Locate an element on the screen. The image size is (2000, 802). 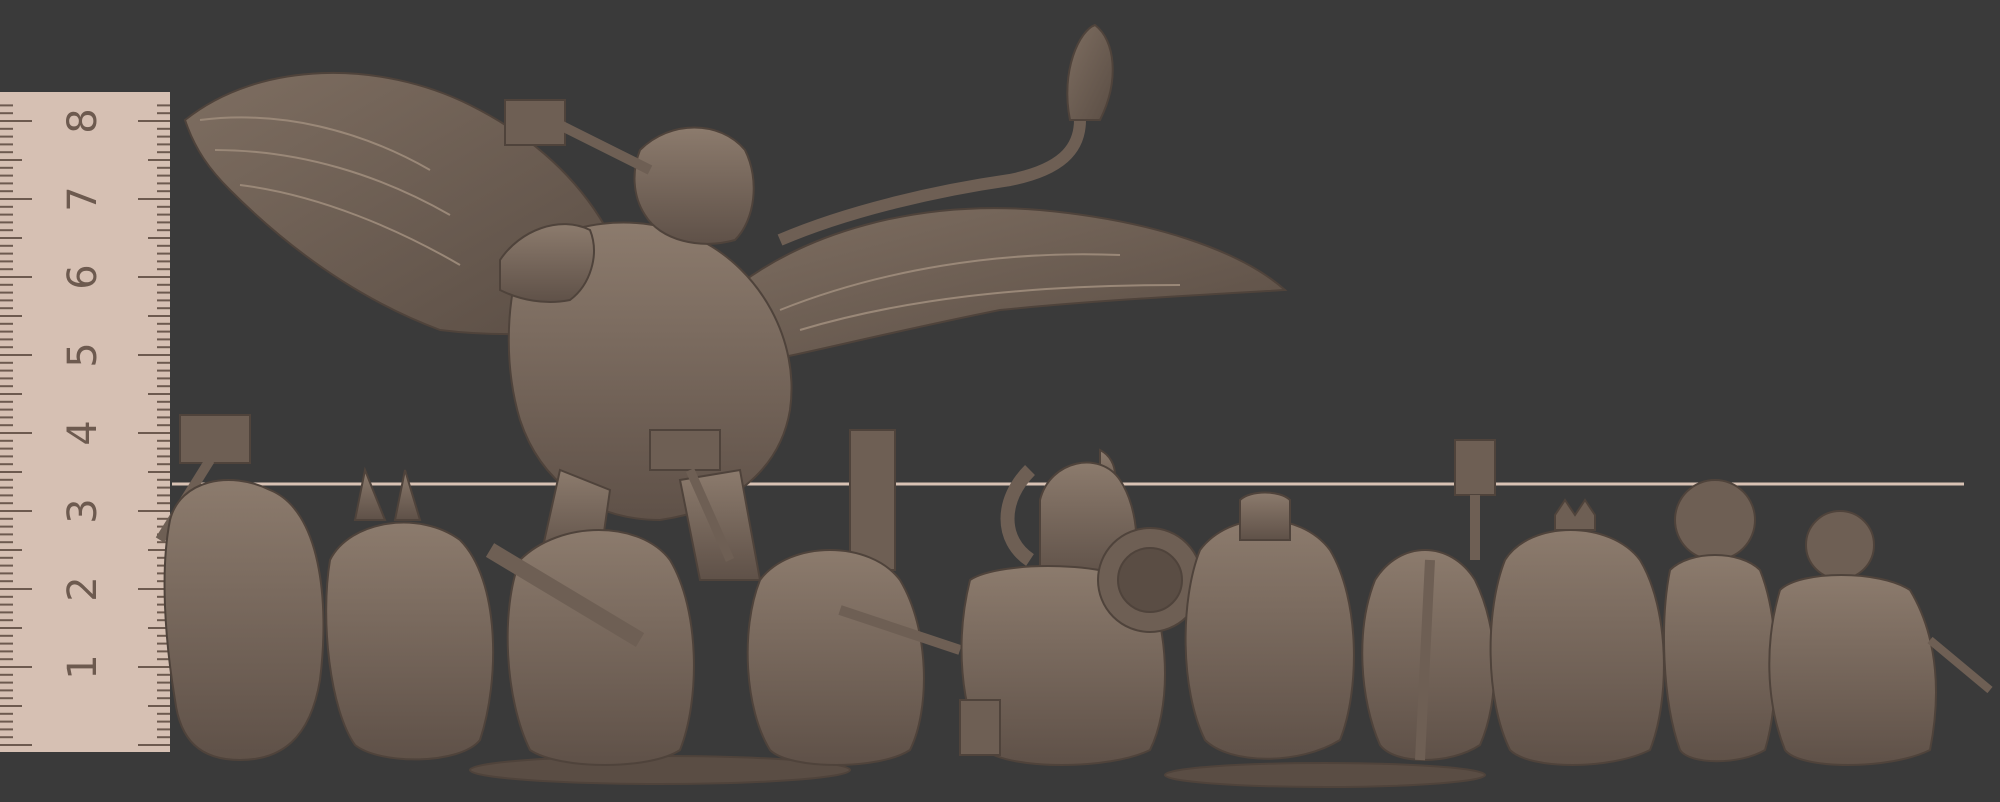
ruler-label: 2 is located at coordinates (83, 588).